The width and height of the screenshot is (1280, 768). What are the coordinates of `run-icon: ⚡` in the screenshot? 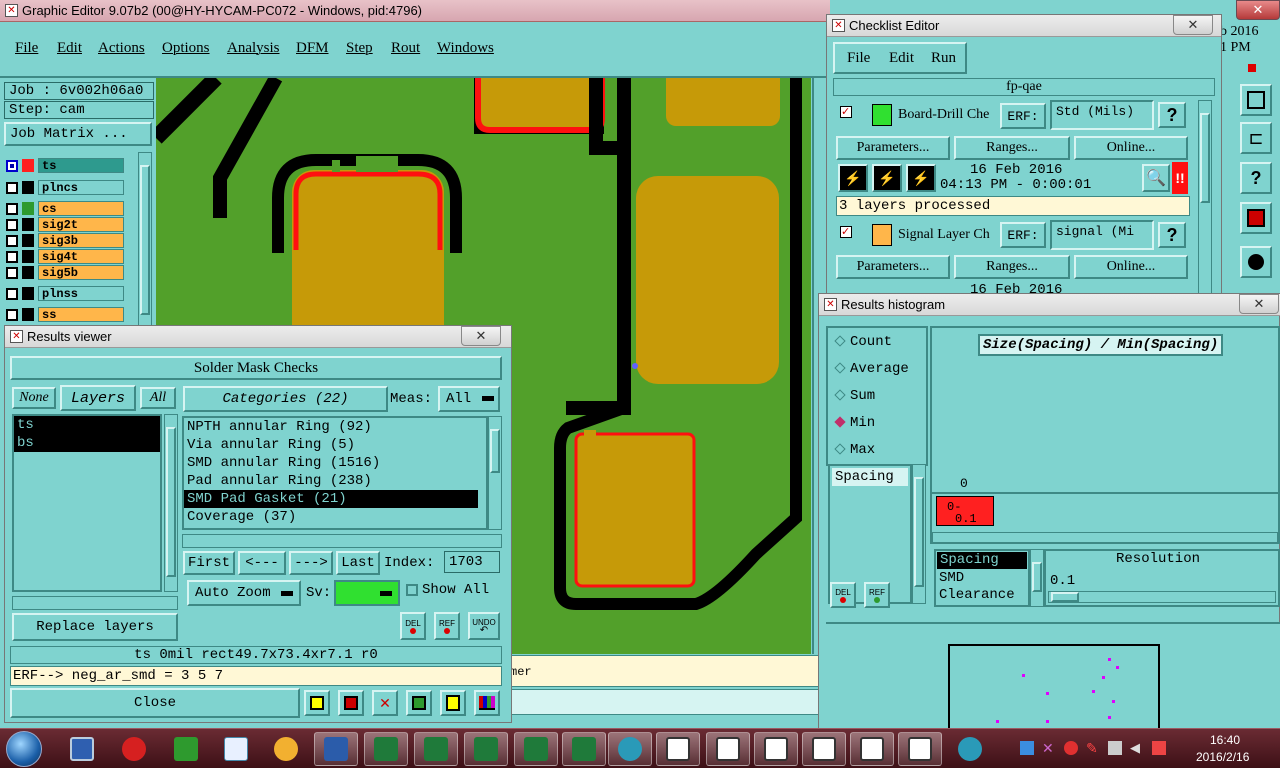 It's located at (853, 178).